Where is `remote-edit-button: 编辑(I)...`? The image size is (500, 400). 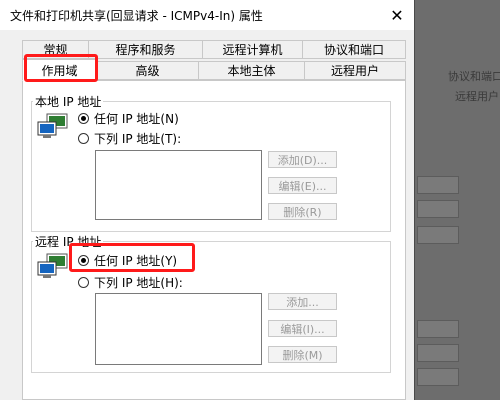 remote-edit-button: 编辑(I)... is located at coordinates (302, 328).